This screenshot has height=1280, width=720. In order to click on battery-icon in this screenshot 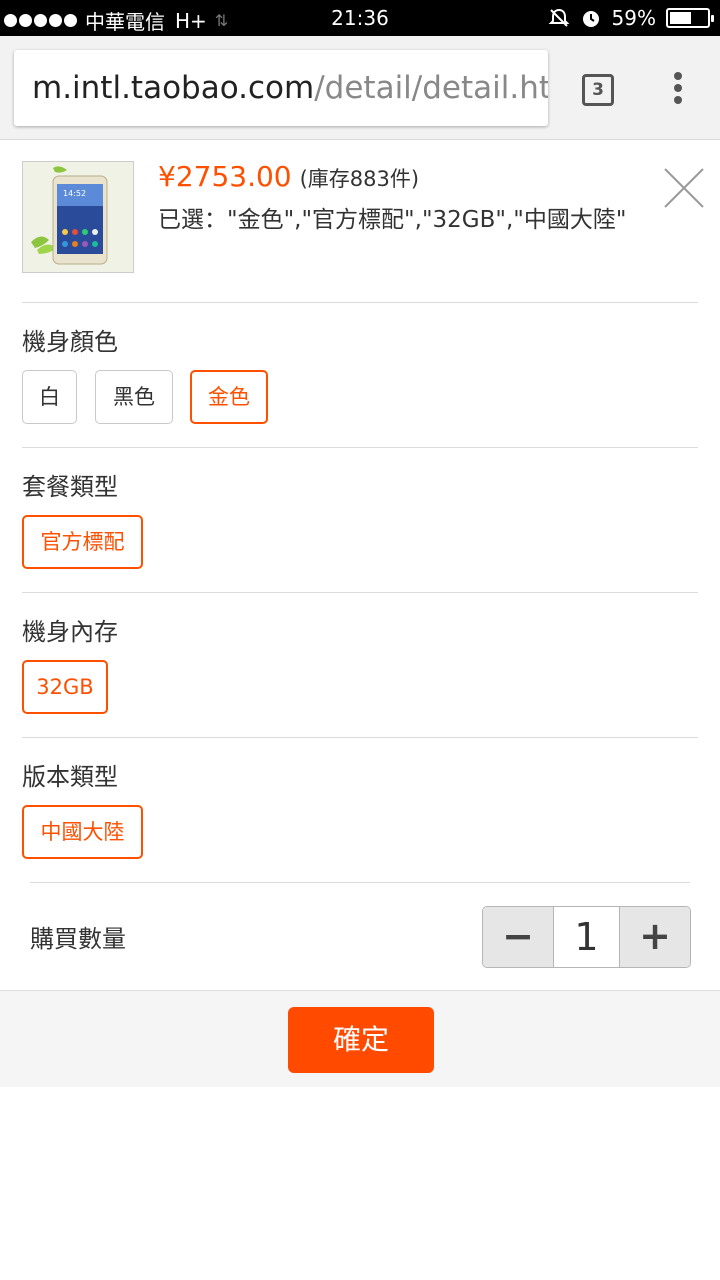, I will do `click(690, 18)`.